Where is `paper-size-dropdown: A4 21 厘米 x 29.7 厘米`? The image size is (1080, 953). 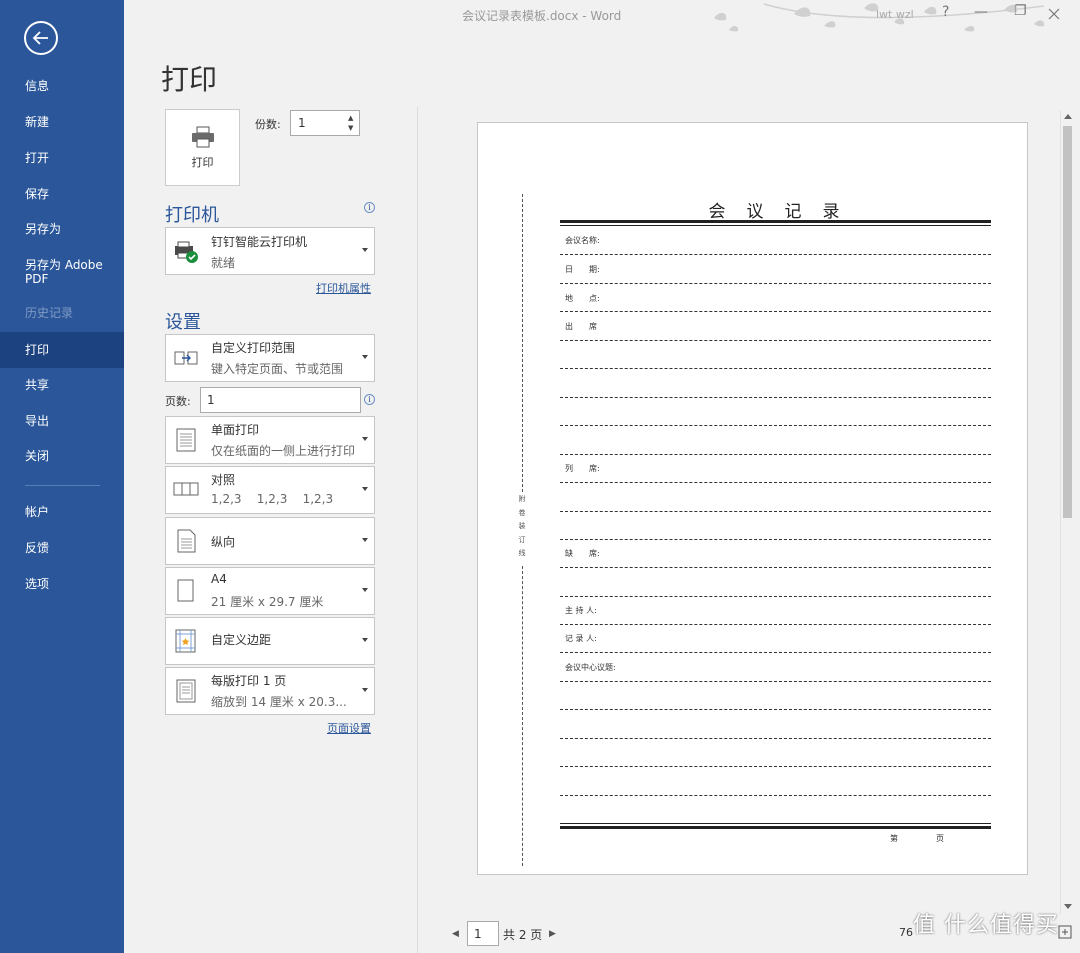 paper-size-dropdown: A4 21 厘米 x 29.7 厘米 is located at coordinates (270, 591).